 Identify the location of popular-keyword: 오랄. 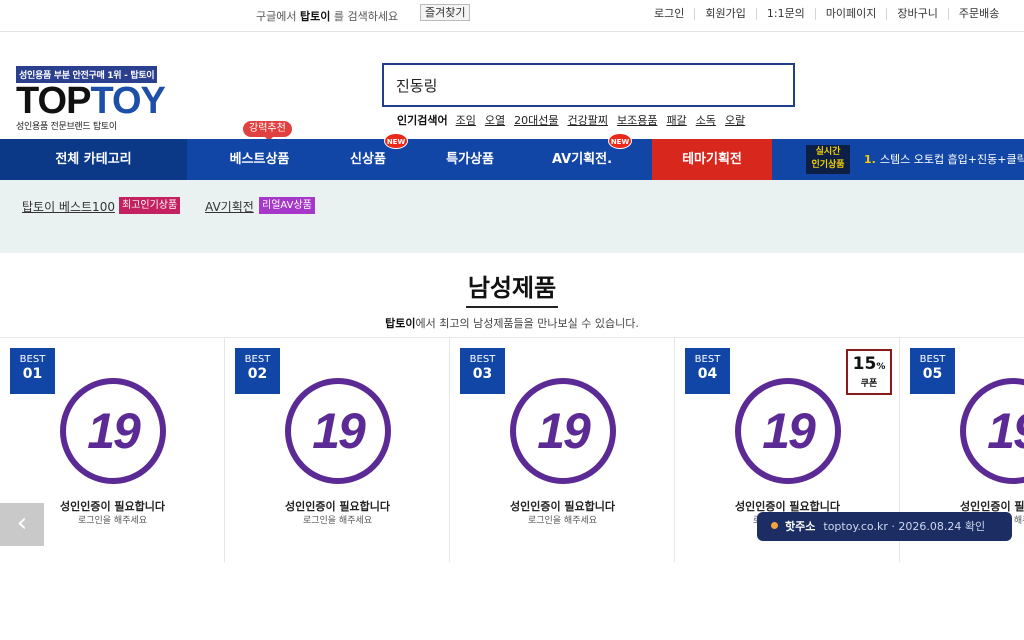
(735, 120).